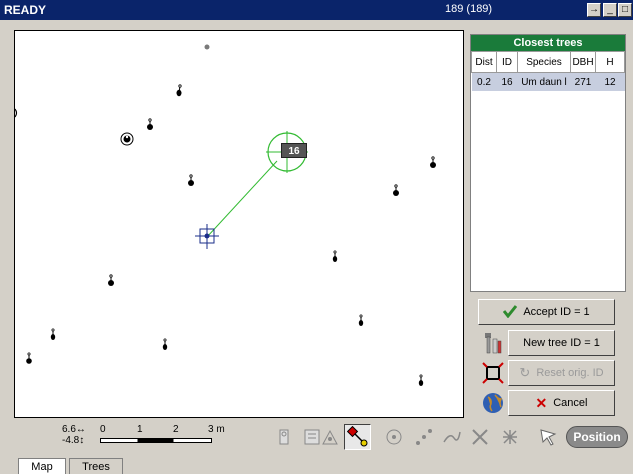  What do you see at coordinates (316, 10) in the screenshot?
I see `title-bar: READY 189 (189) → _ □` at bounding box center [316, 10].